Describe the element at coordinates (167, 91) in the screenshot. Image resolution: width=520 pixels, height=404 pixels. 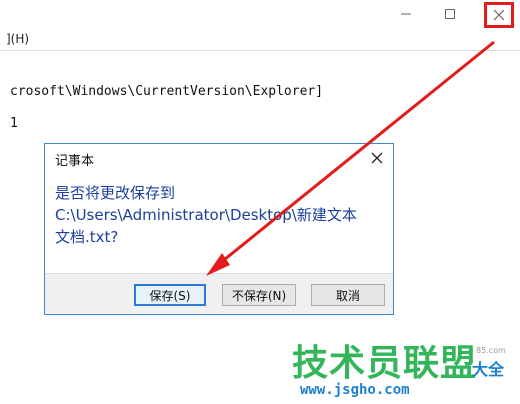
I see `editor-line: crosoft\Windows\CurrentVersion\Explorer]` at that location.